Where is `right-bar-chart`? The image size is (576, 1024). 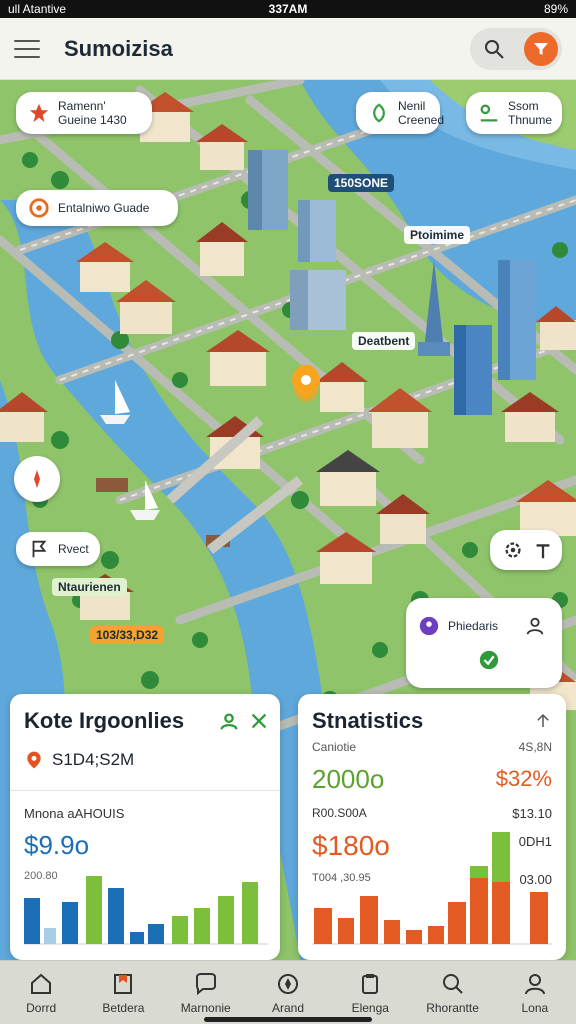
right-bar-chart is located at coordinates (432, 888).